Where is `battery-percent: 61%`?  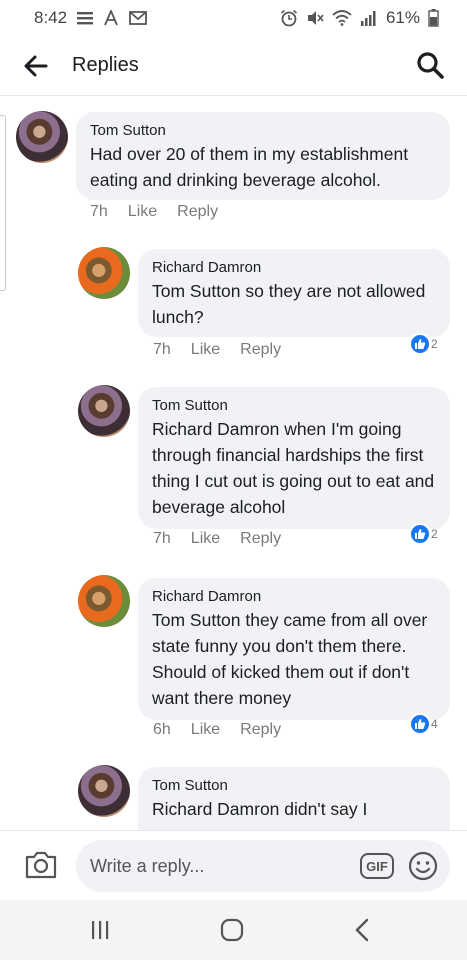 battery-percent: 61% is located at coordinates (402, 17).